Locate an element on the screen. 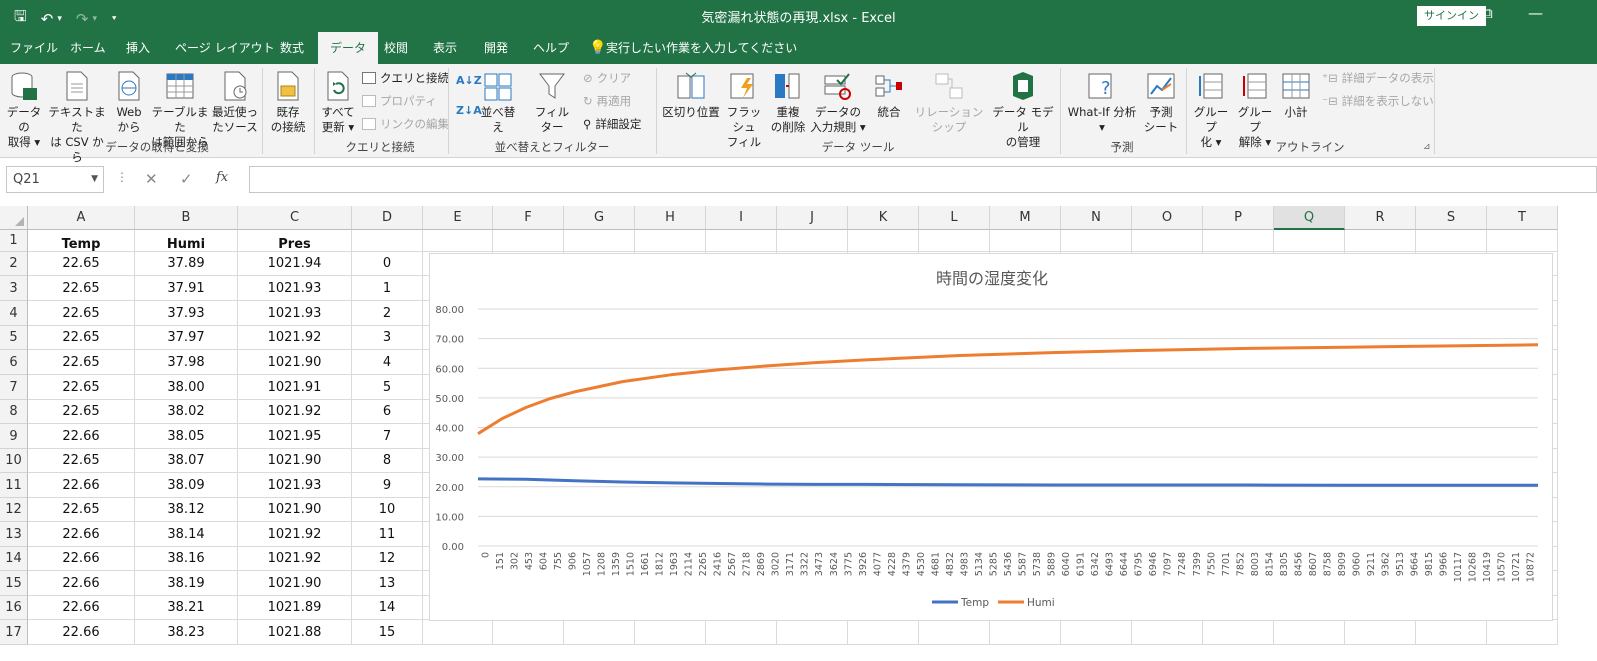 The height and width of the screenshot is (661, 1597). manage-data-model-button: データ モデル の管理 is located at coordinates (1023, 110).